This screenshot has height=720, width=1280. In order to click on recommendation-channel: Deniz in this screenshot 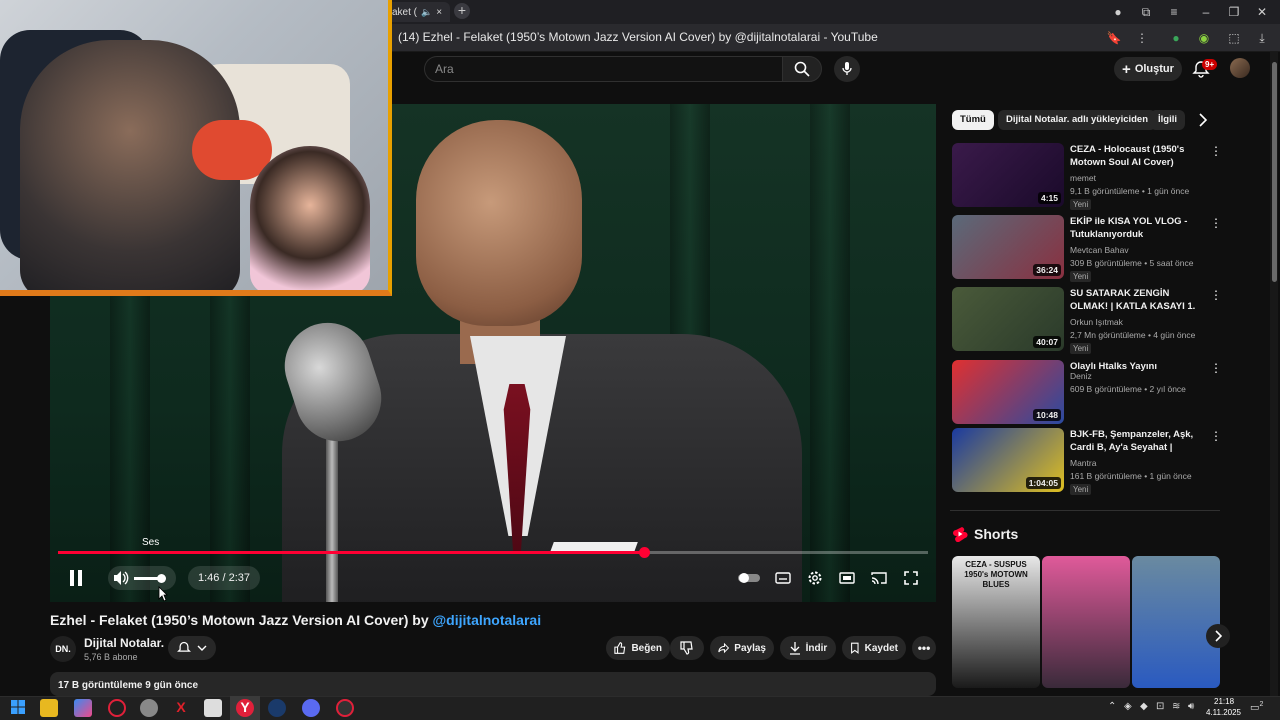, I will do `click(1081, 376)`.